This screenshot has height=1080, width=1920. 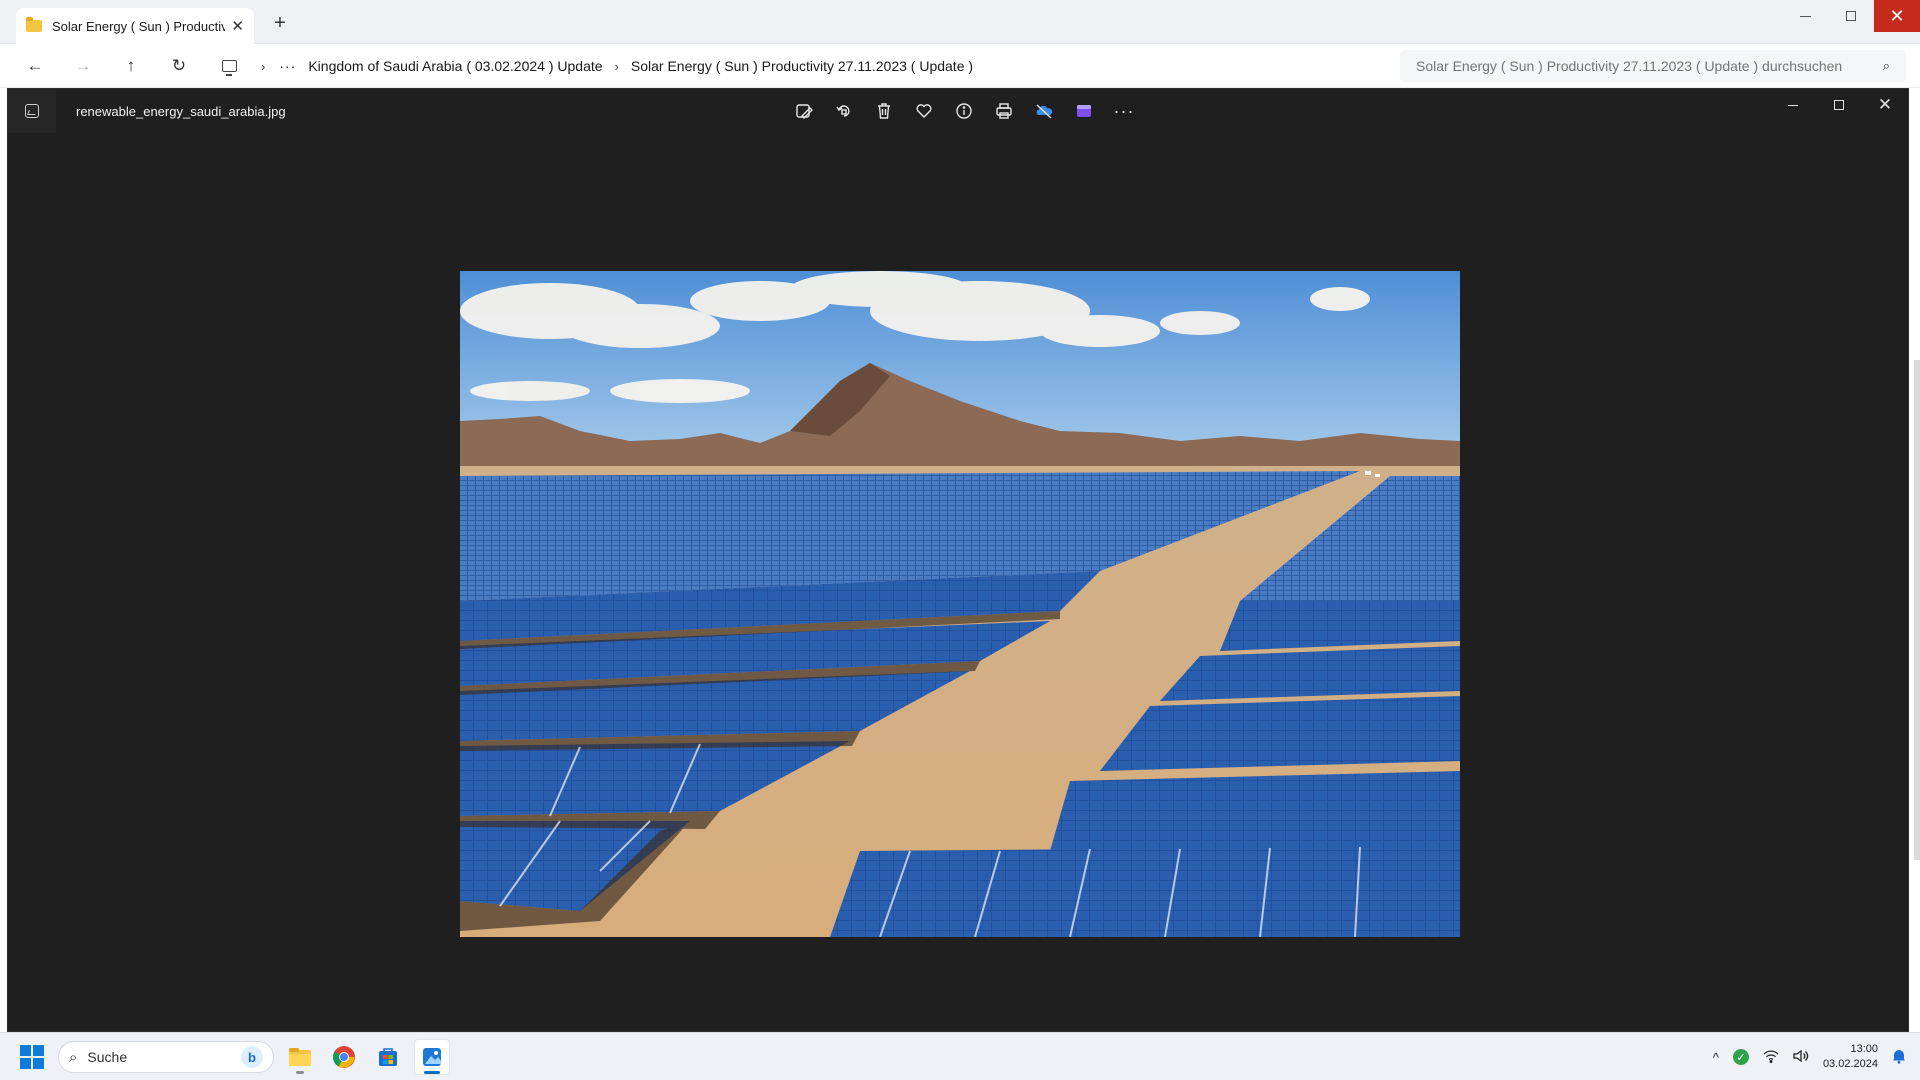 What do you see at coordinates (34, 24) in the screenshot?
I see `folder-icon` at bounding box center [34, 24].